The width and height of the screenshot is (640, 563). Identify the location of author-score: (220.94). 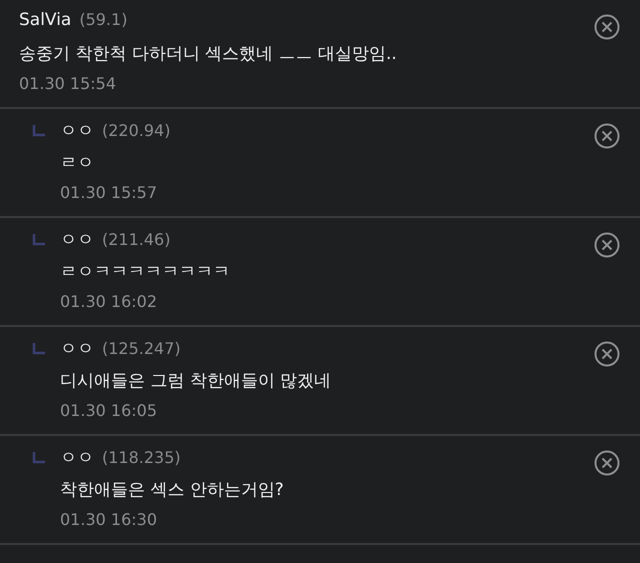
(136, 130).